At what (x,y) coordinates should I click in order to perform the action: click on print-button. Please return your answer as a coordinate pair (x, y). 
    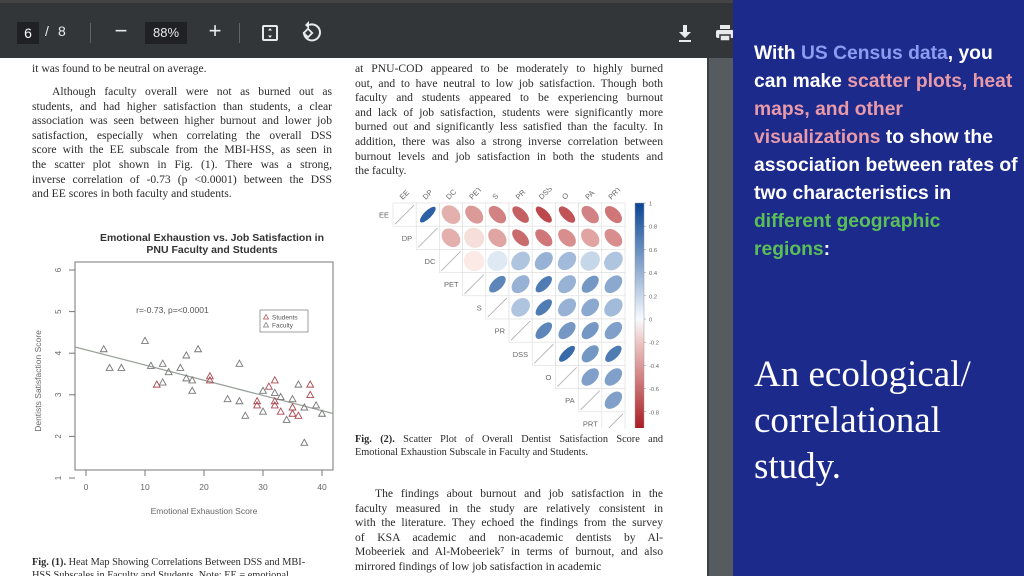
    Looking at the image, I should click on (724, 33).